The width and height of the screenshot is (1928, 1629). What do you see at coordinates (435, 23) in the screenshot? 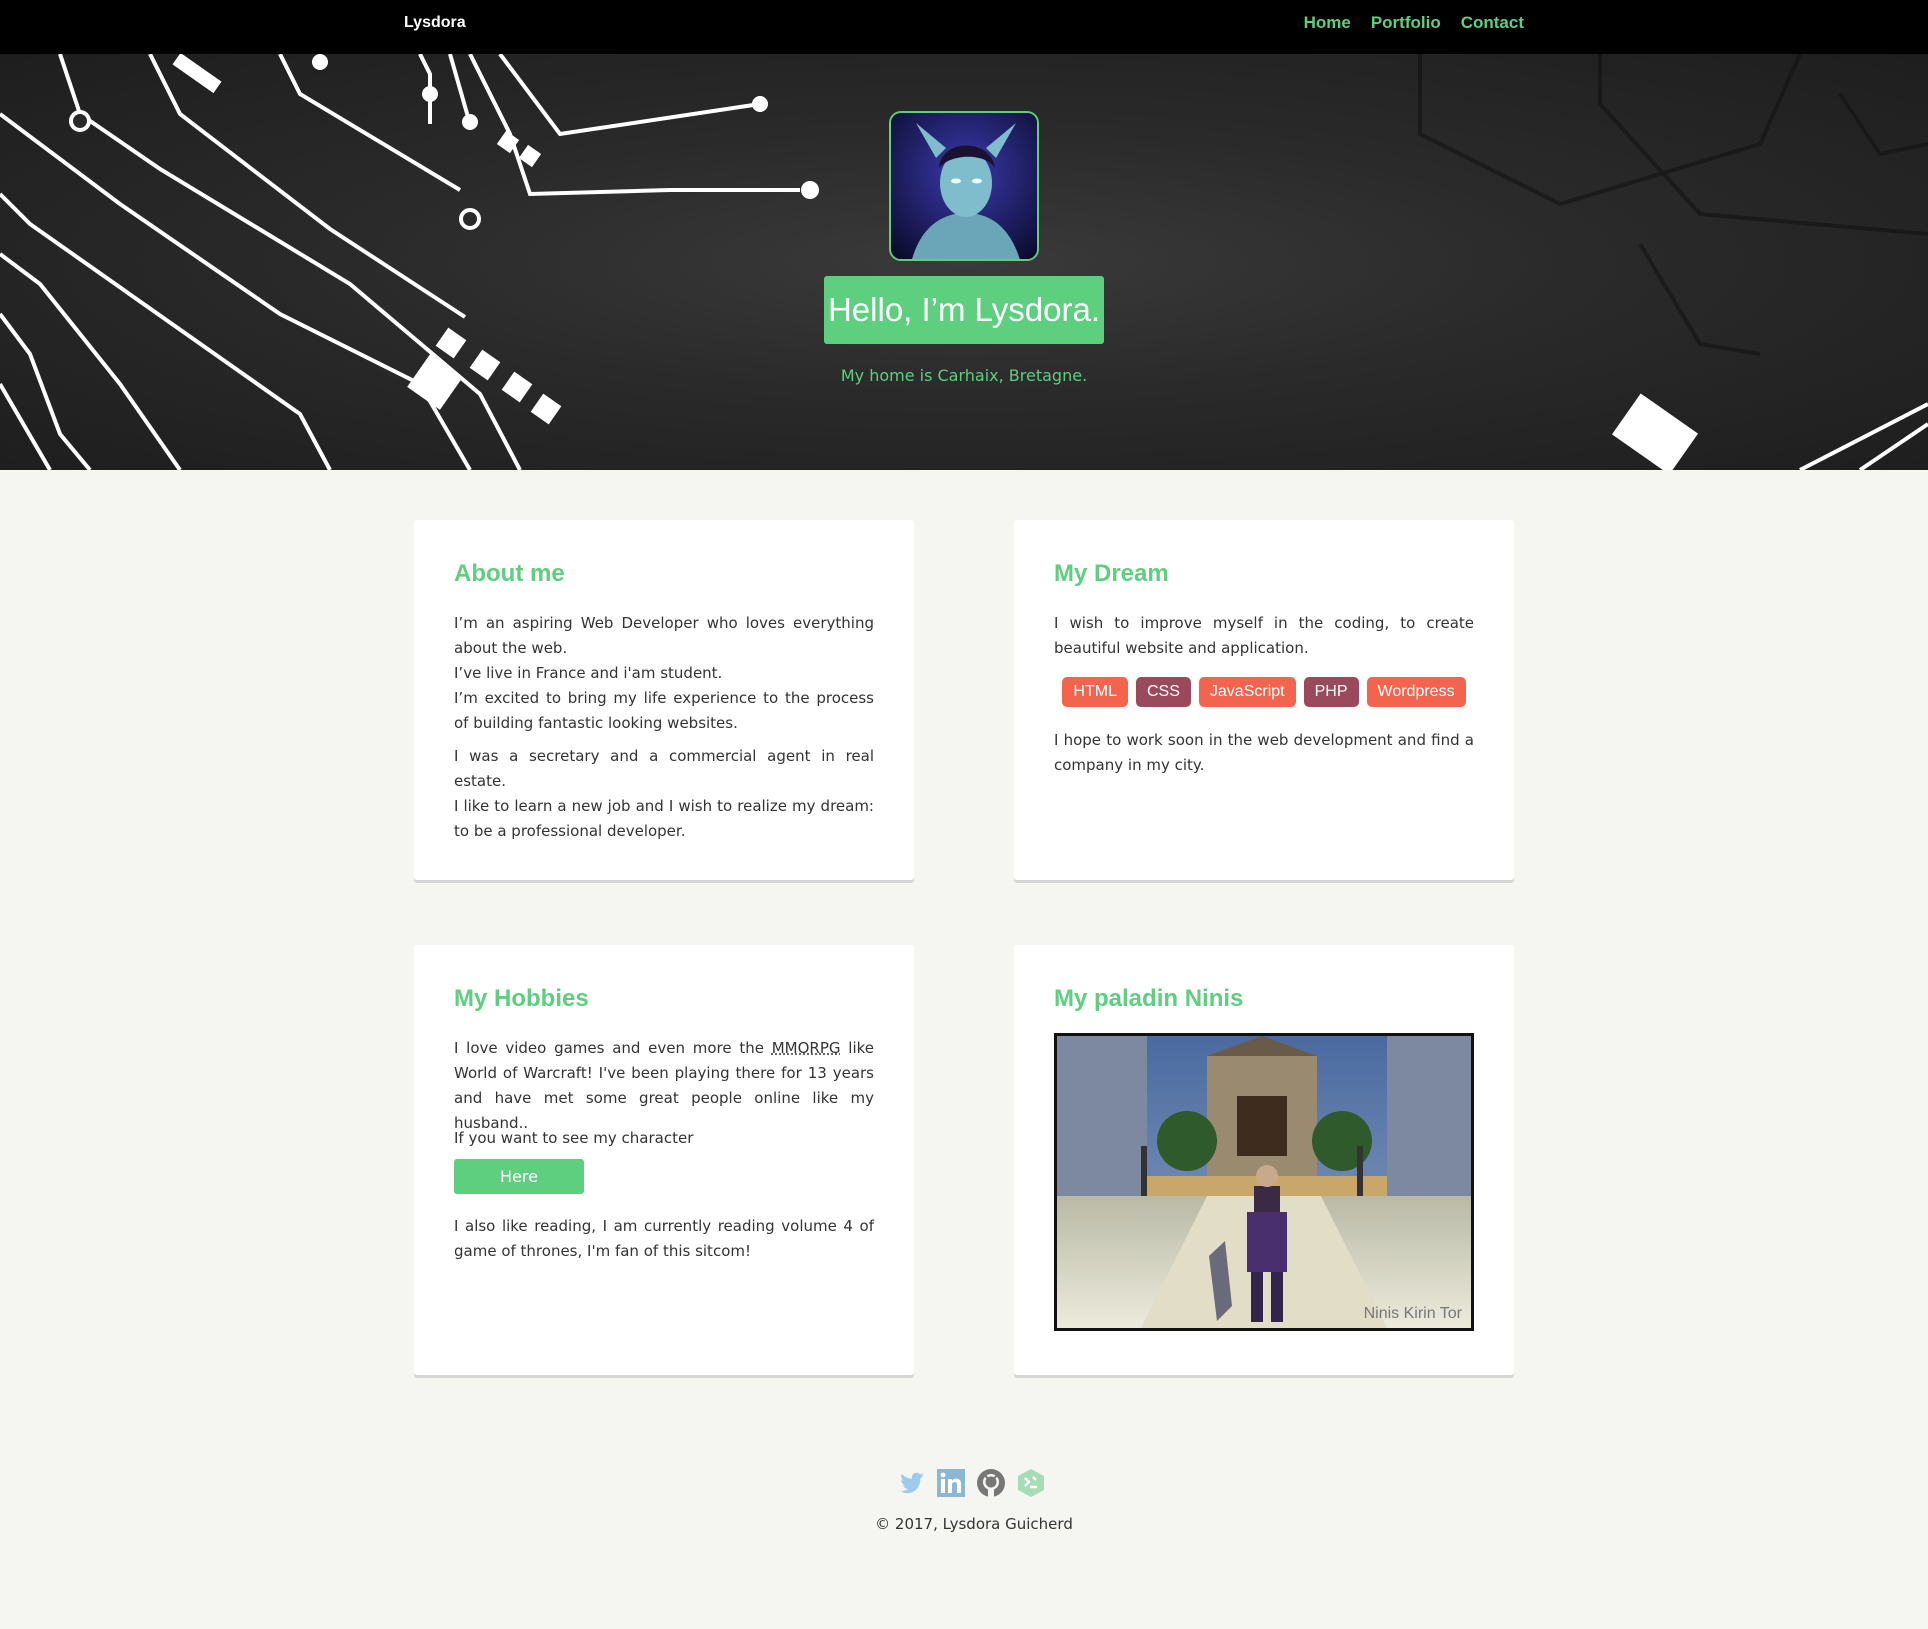
I see `brand-link: Lysdora` at bounding box center [435, 23].